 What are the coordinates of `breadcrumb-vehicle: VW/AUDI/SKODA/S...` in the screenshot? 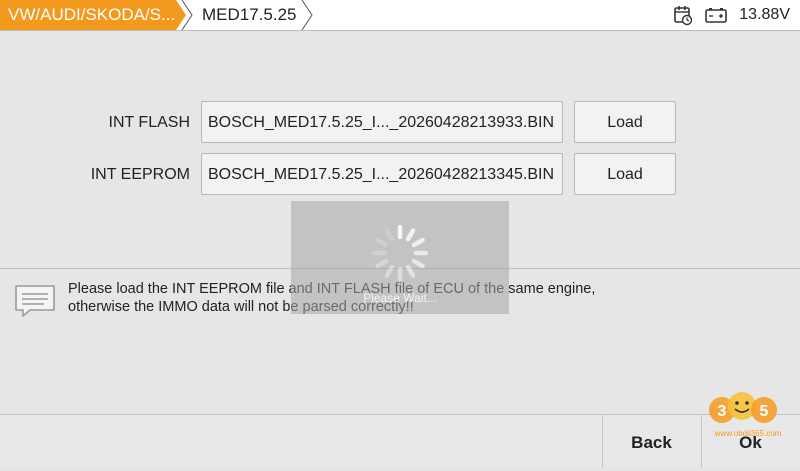 It's located at (93, 15).